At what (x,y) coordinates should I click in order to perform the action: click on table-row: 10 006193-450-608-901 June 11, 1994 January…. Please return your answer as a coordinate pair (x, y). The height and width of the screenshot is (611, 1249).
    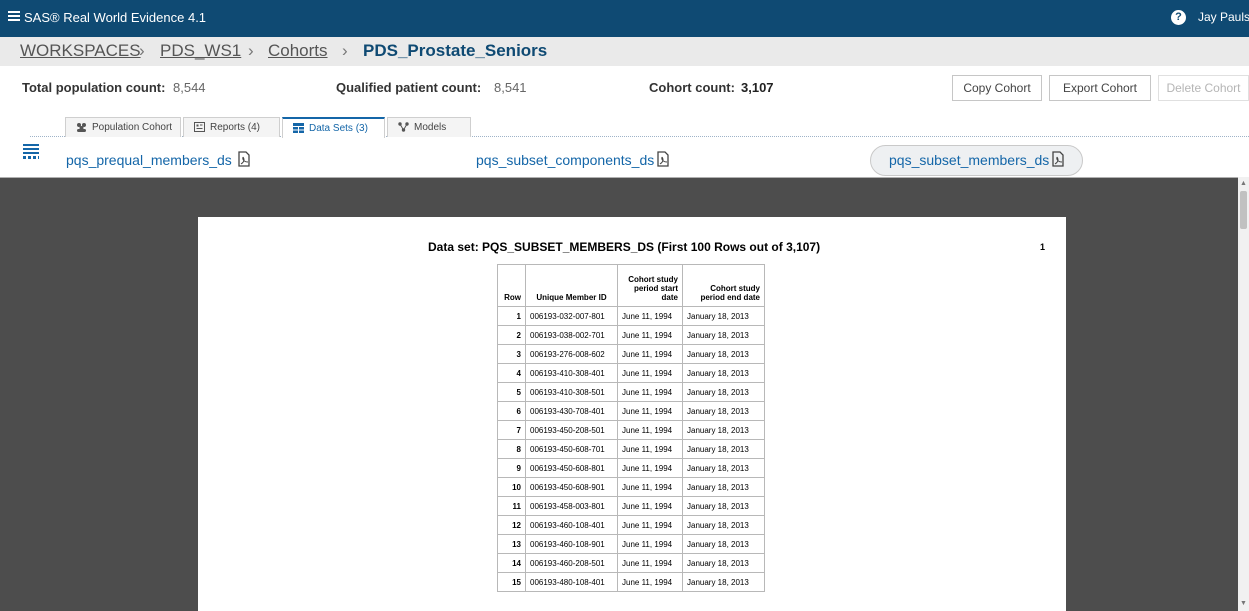
    Looking at the image, I should click on (631, 487).